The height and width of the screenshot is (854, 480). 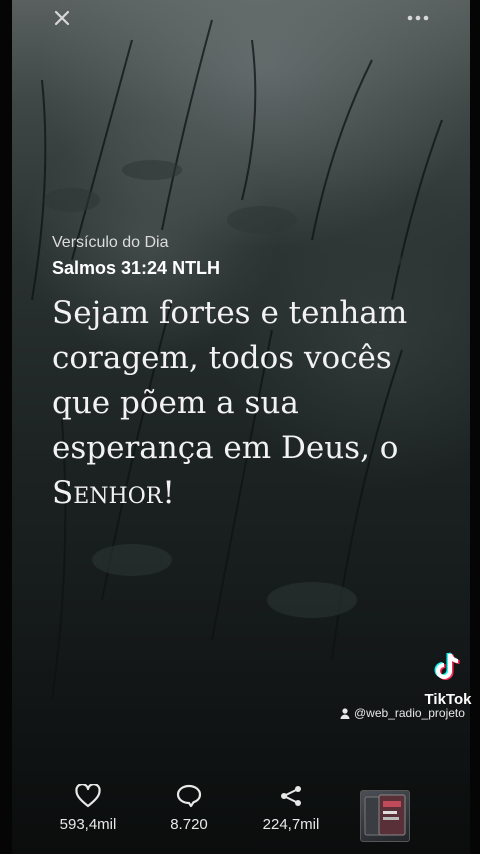 I want to click on tiktok-watermark: TikTok, so click(x=448, y=679).